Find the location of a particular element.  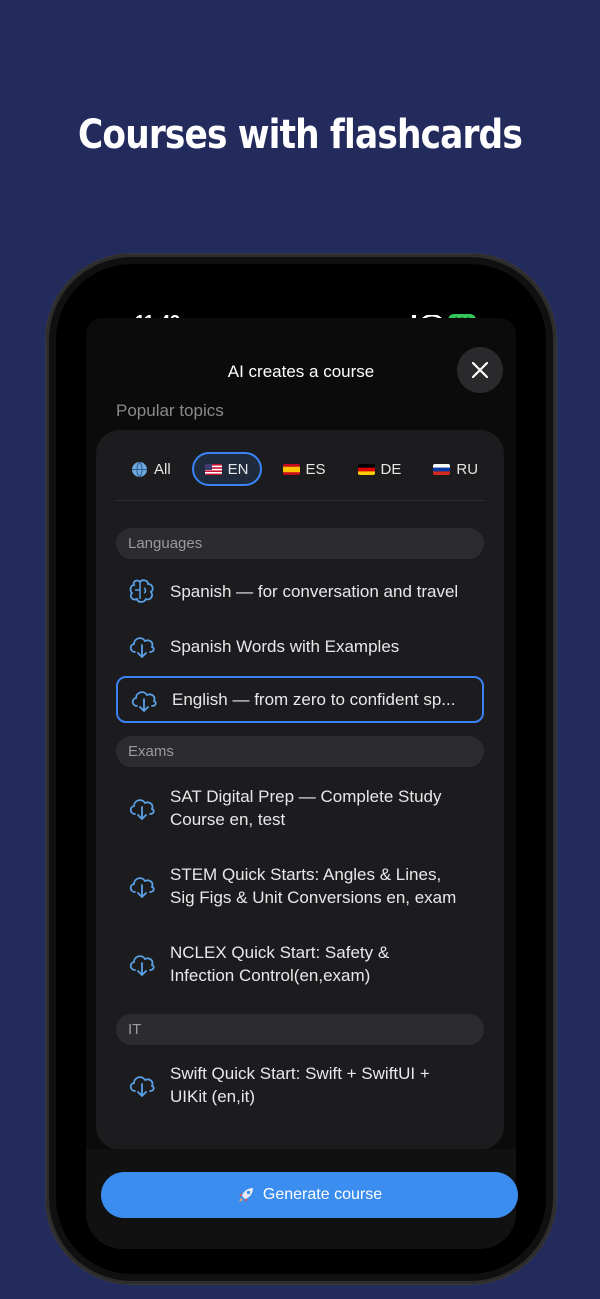

topic-label-line1: NCLEX Quick Start: Safety & is located at coordinates (280, 952).